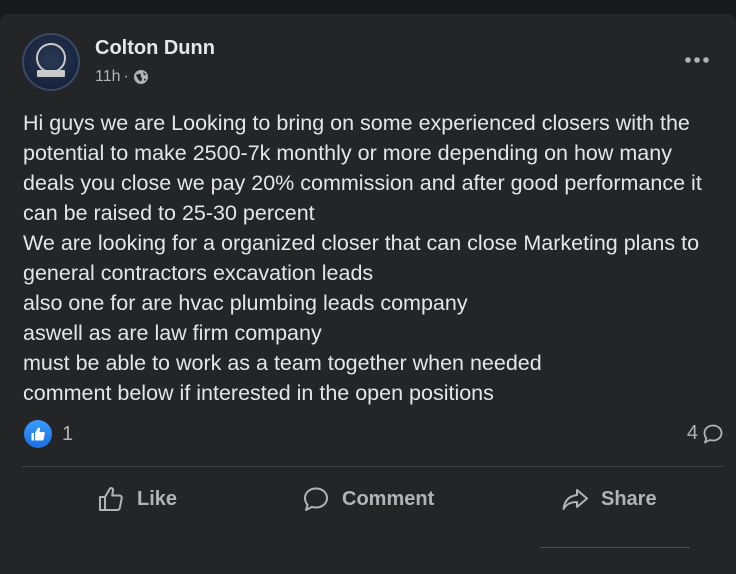  What do you see at coordinates (141, 77) in the screenshot?
I see `globe-icon` at bounding box center [141, 77].